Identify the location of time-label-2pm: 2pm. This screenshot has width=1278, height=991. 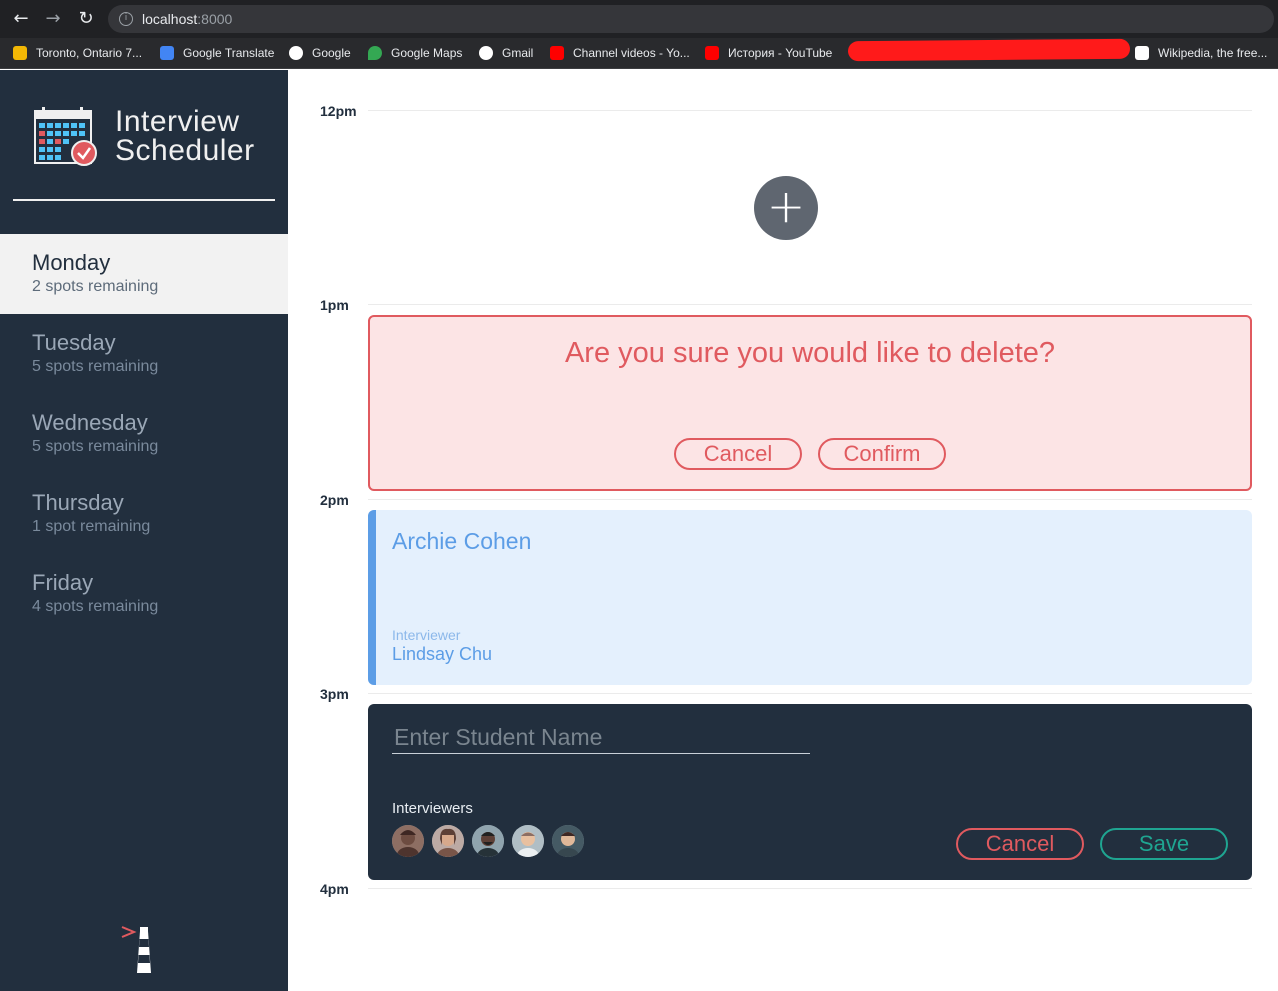
(334, 500).